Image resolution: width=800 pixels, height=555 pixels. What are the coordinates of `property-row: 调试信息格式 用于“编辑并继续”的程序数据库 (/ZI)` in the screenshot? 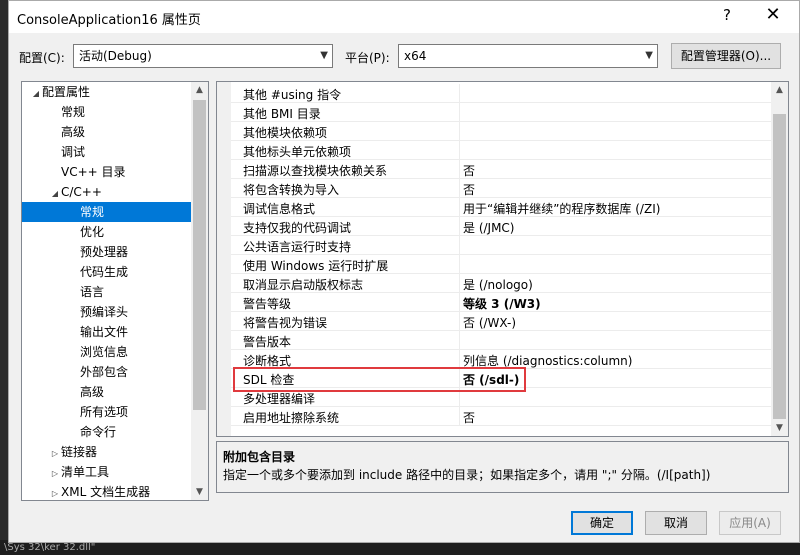 It's located at (501, 207).